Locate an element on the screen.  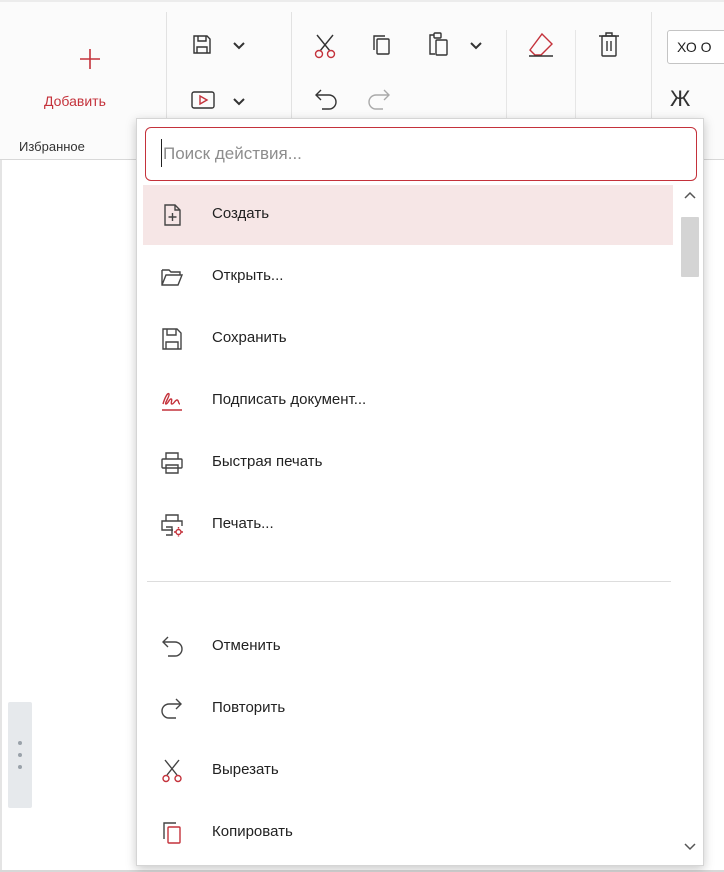
scroll-up-arrow-icon is located at coordinates (690, 196).